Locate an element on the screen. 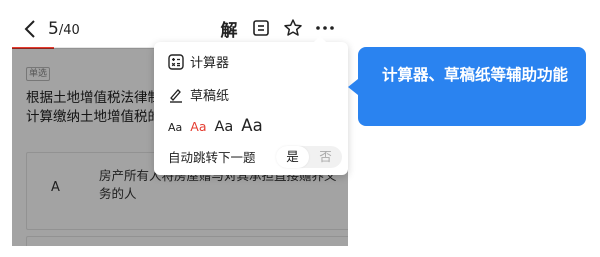 The height and width of the screenshot is (257, 600). pen-icon is located at coordinates (176, 95).